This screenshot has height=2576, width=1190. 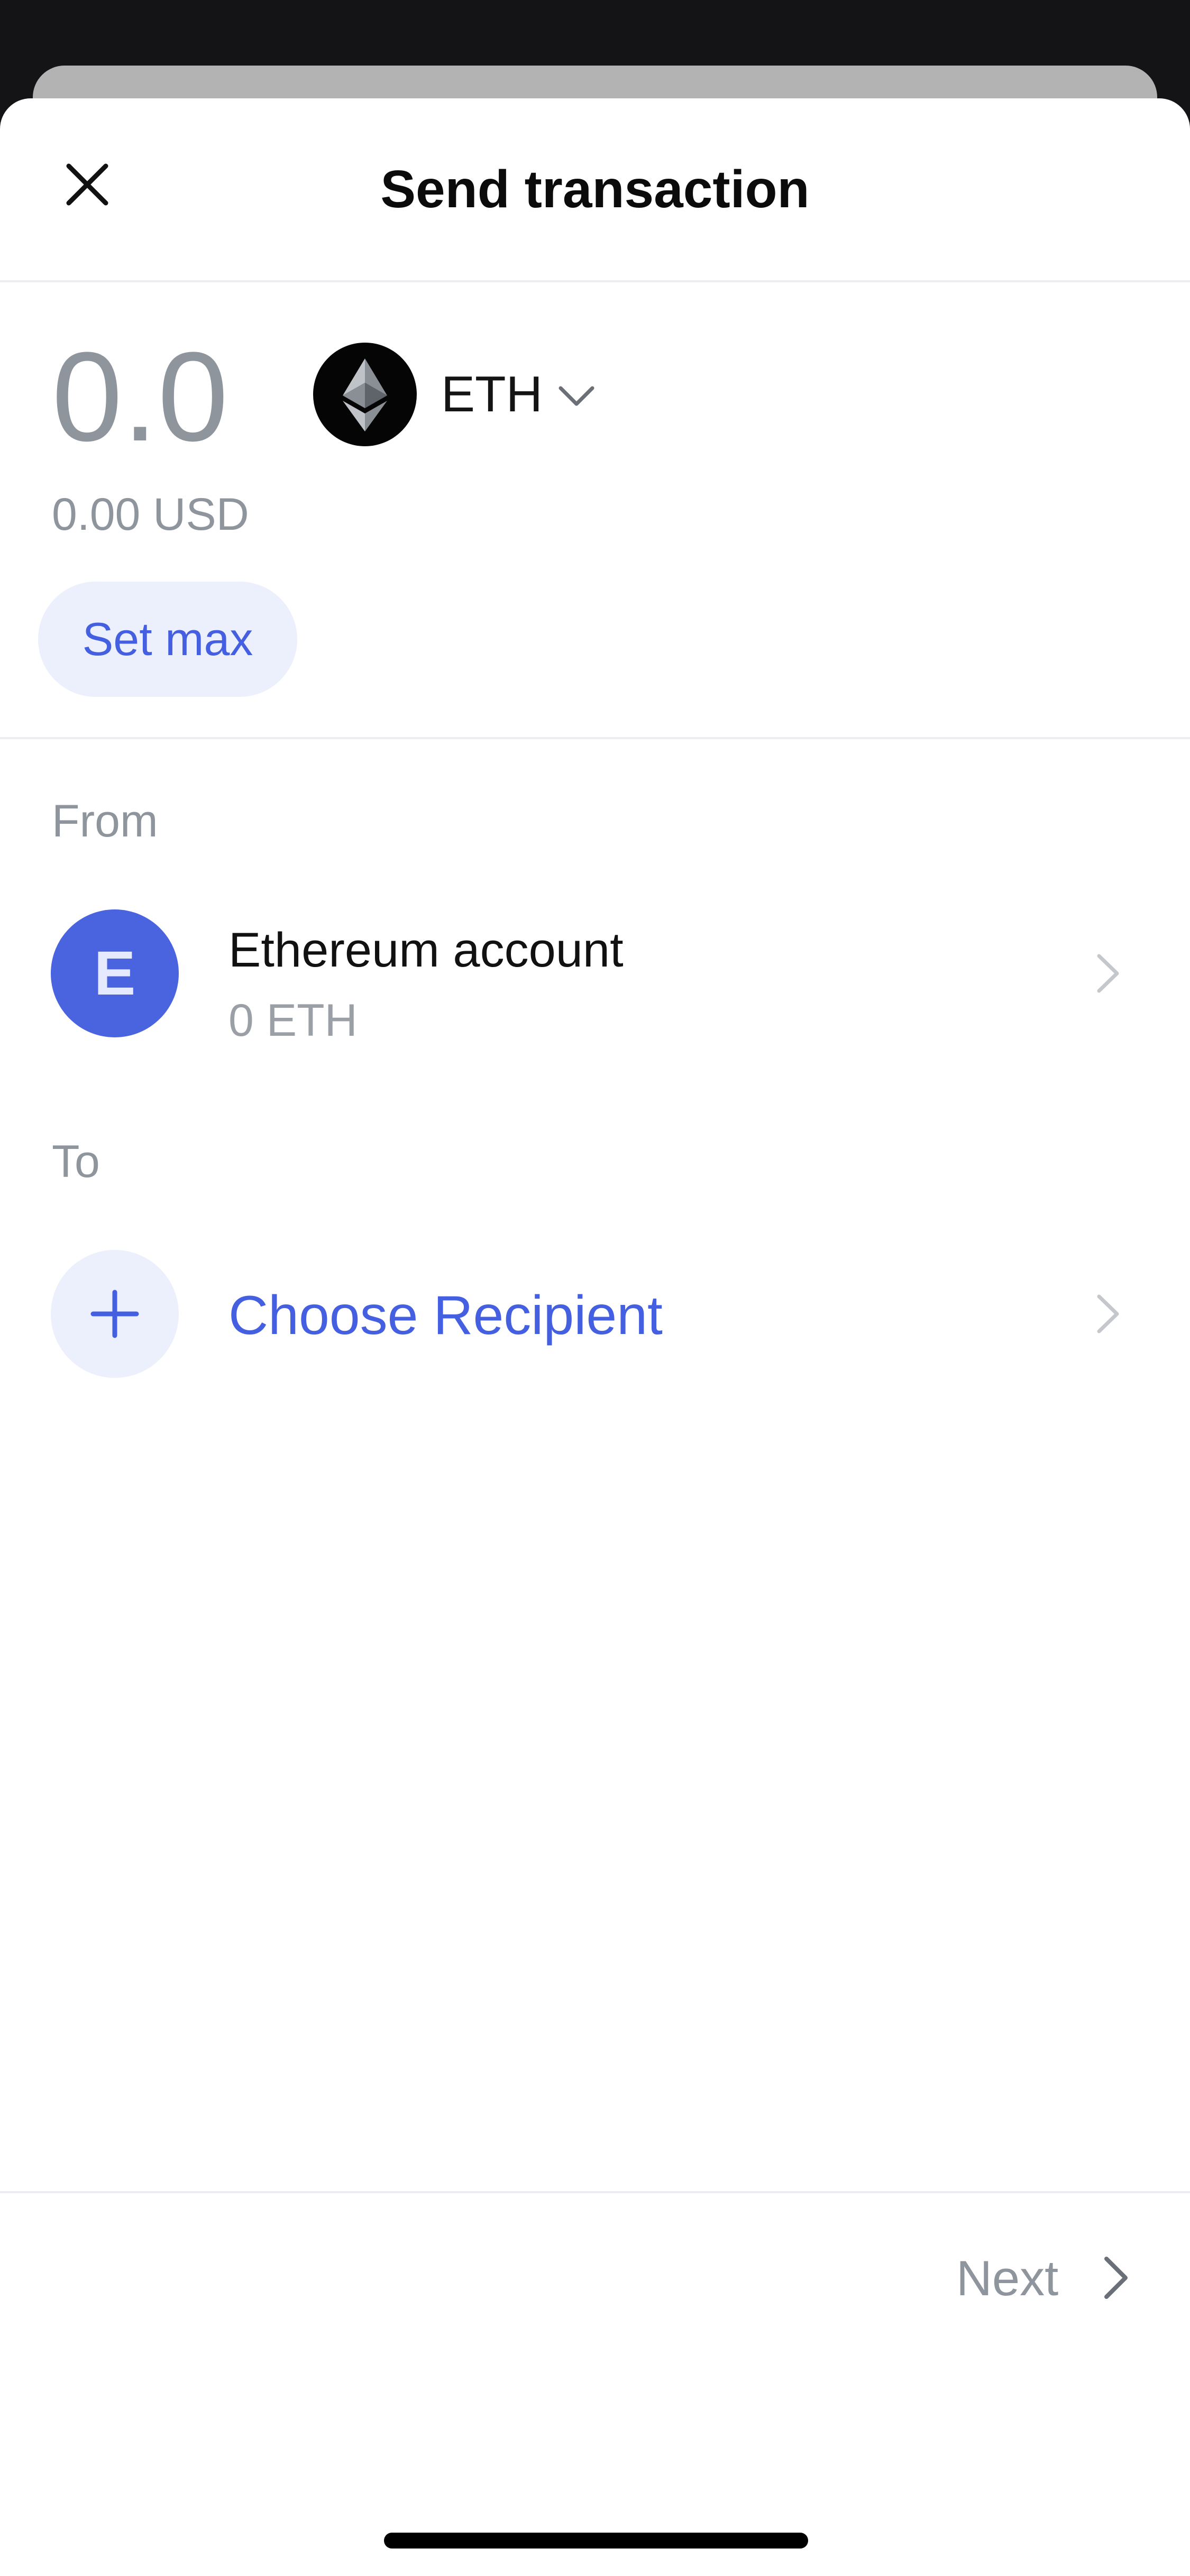 What do you see at coordinates (595, 2192) in the screenshot?
I see `footer-divider` at bounding box center [595, 2192].